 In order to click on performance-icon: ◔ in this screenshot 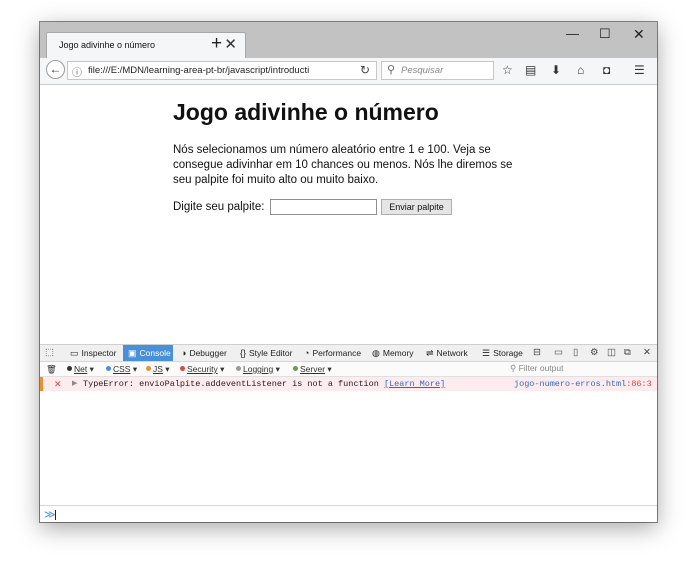, I will do `click(307, 353)`.